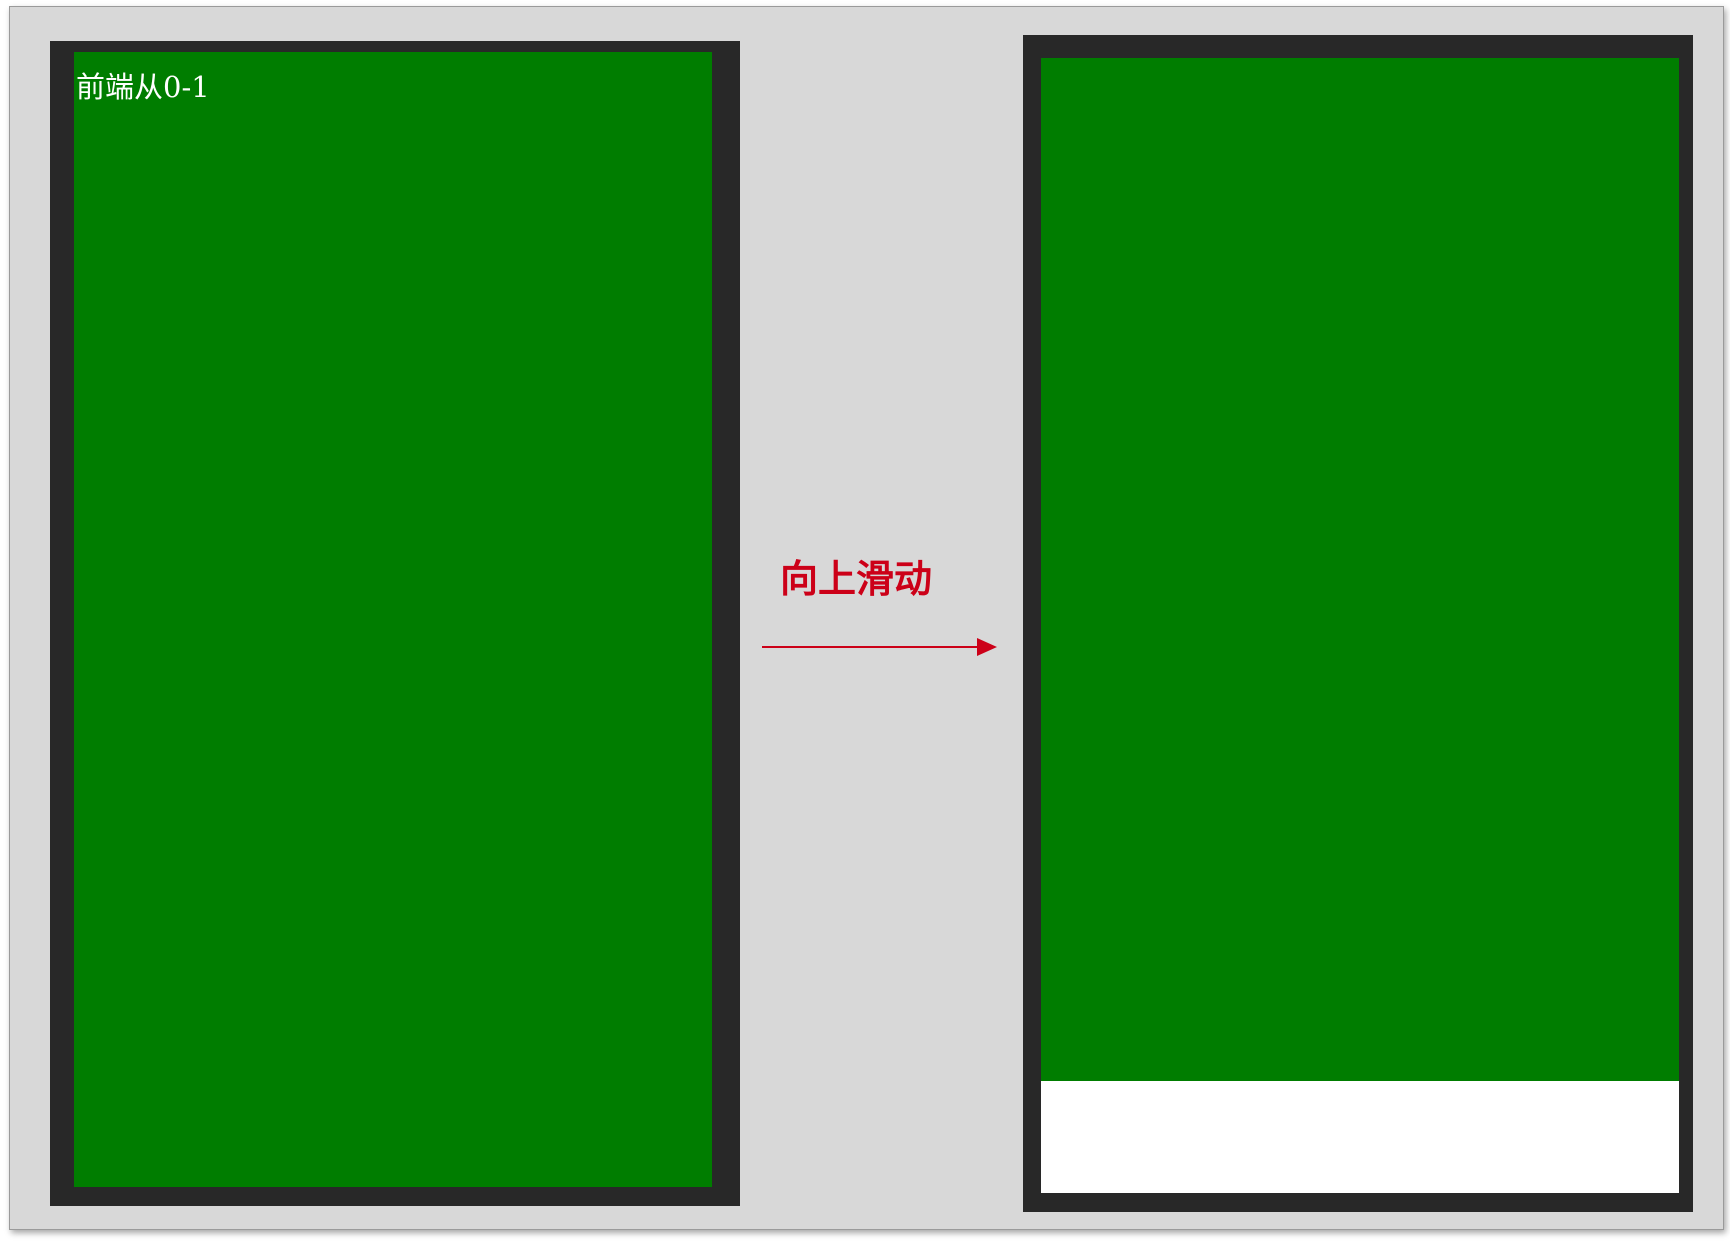 The width and height of the screenshot is (1730, 1242). I want to click on arrow-head, so click(987, 647).